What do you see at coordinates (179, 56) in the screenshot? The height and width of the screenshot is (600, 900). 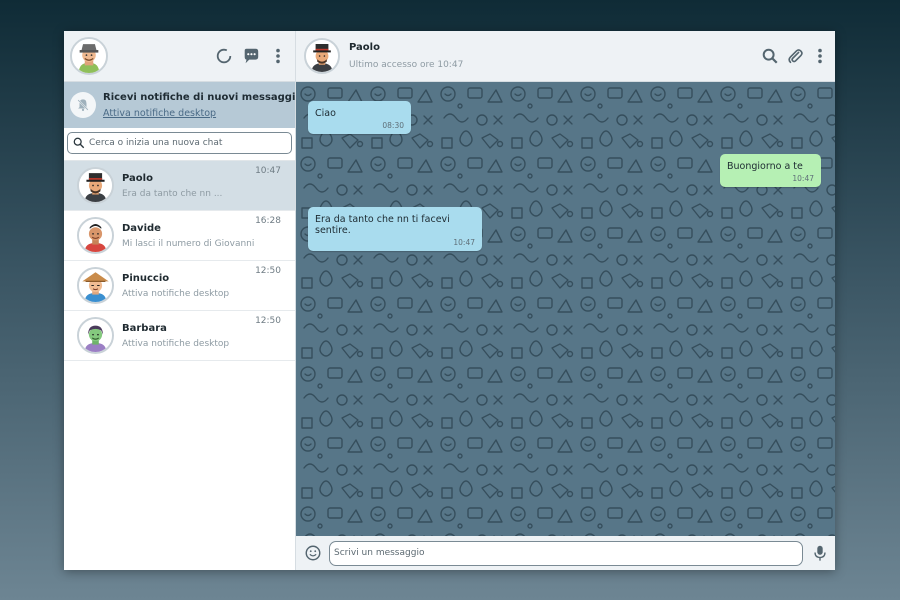 I see `sidebar-header` at bounding box center [179, 56].